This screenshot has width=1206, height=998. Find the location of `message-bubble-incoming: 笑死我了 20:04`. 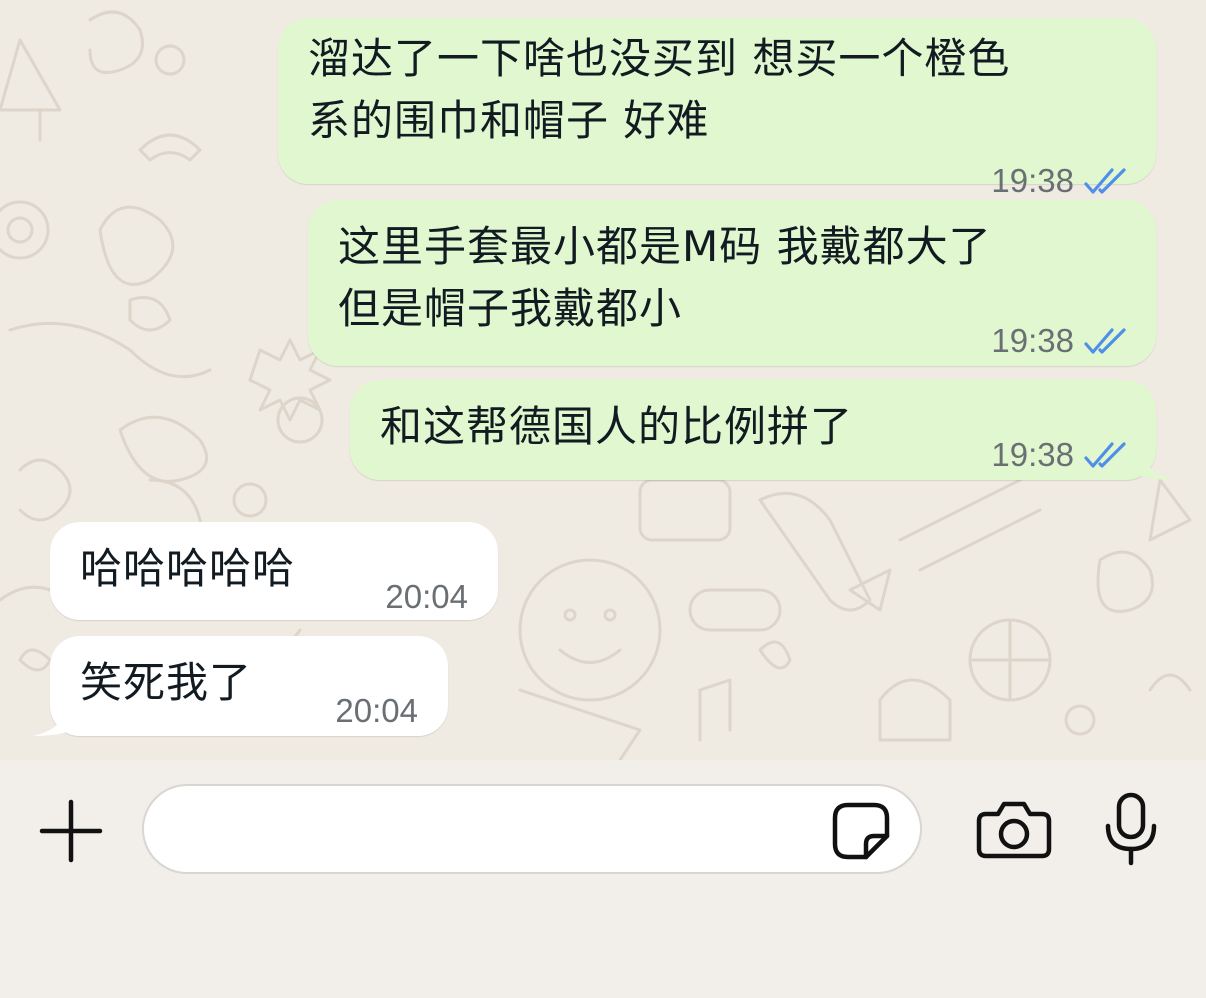

message-bubble-incoming: 笑死我了 20:04 is located at coordinates (249, 686).